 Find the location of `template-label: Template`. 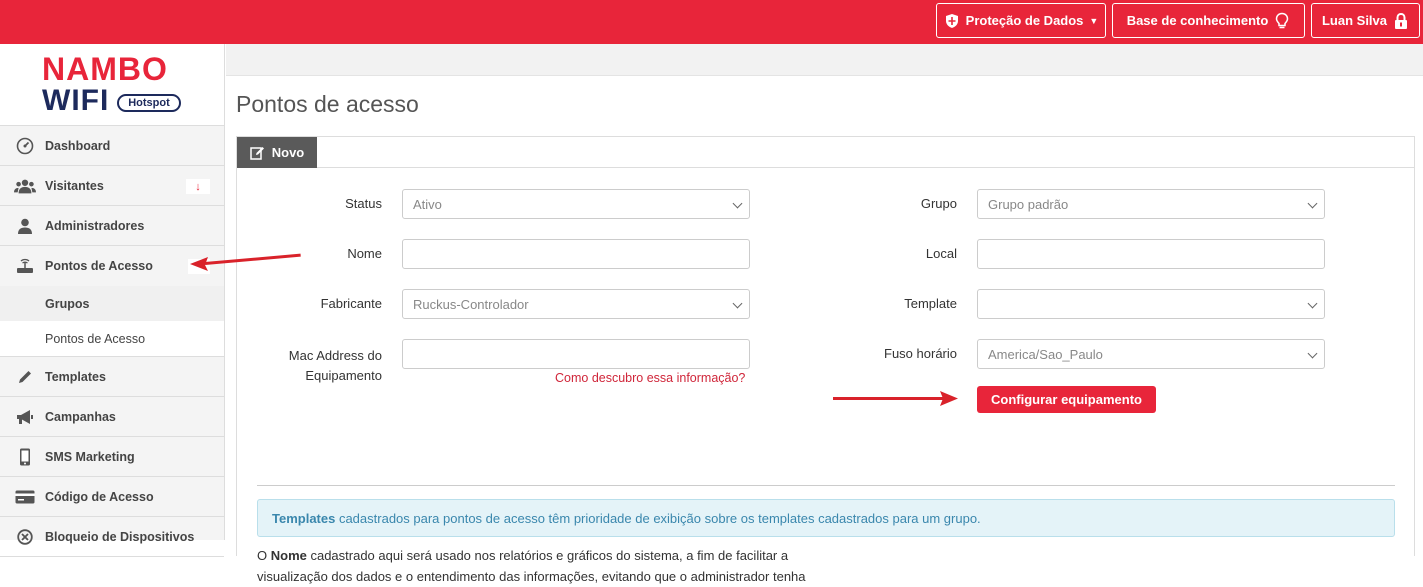

template-label: Template is located at coordinates (930, 303).